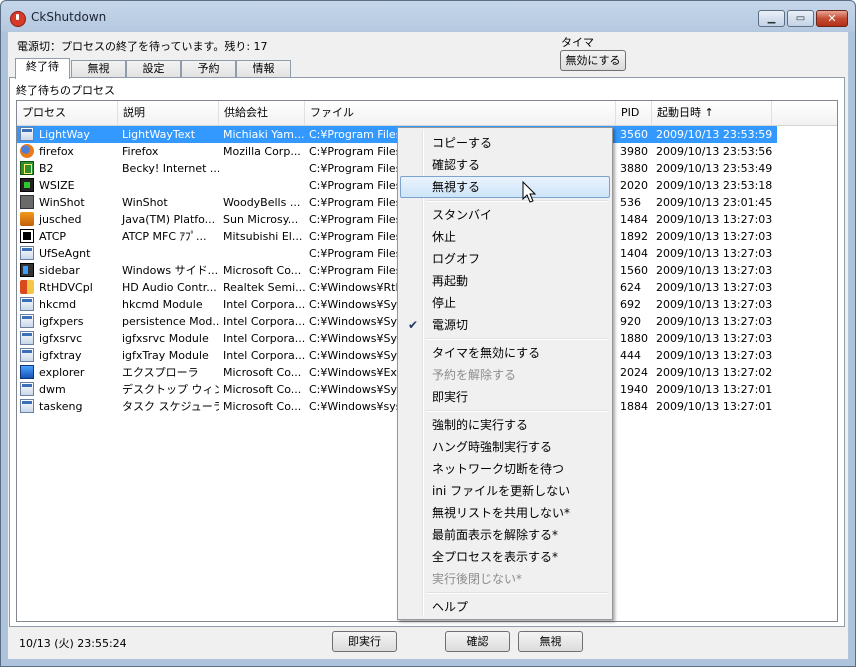 The width and height of the screenshot is (856, 667). Describe the element at coordinates (486, 353) in the screenshot. I see `menu-item-label: タイマを無効にする` at that location.